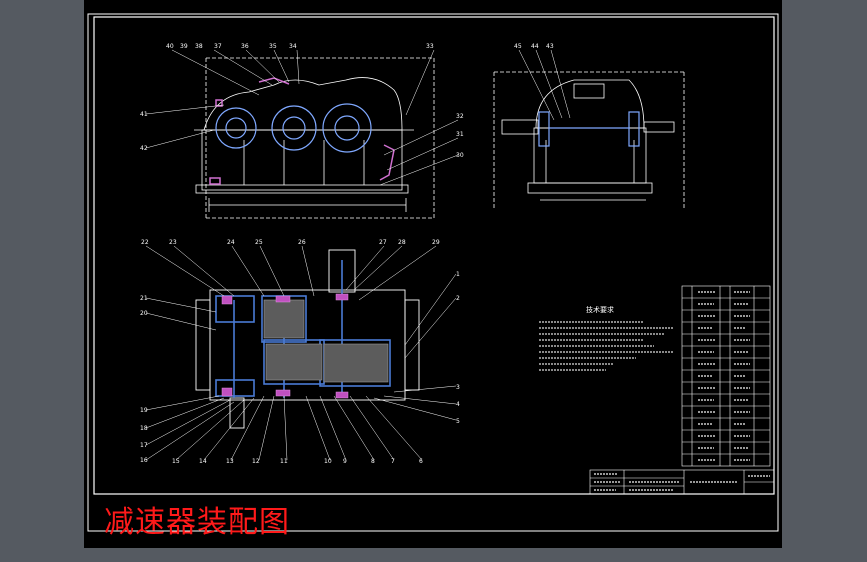 Image resolution: width=867 pixels, height=562 pixels. I want to click on callout-23: 23, so click(173, 242).